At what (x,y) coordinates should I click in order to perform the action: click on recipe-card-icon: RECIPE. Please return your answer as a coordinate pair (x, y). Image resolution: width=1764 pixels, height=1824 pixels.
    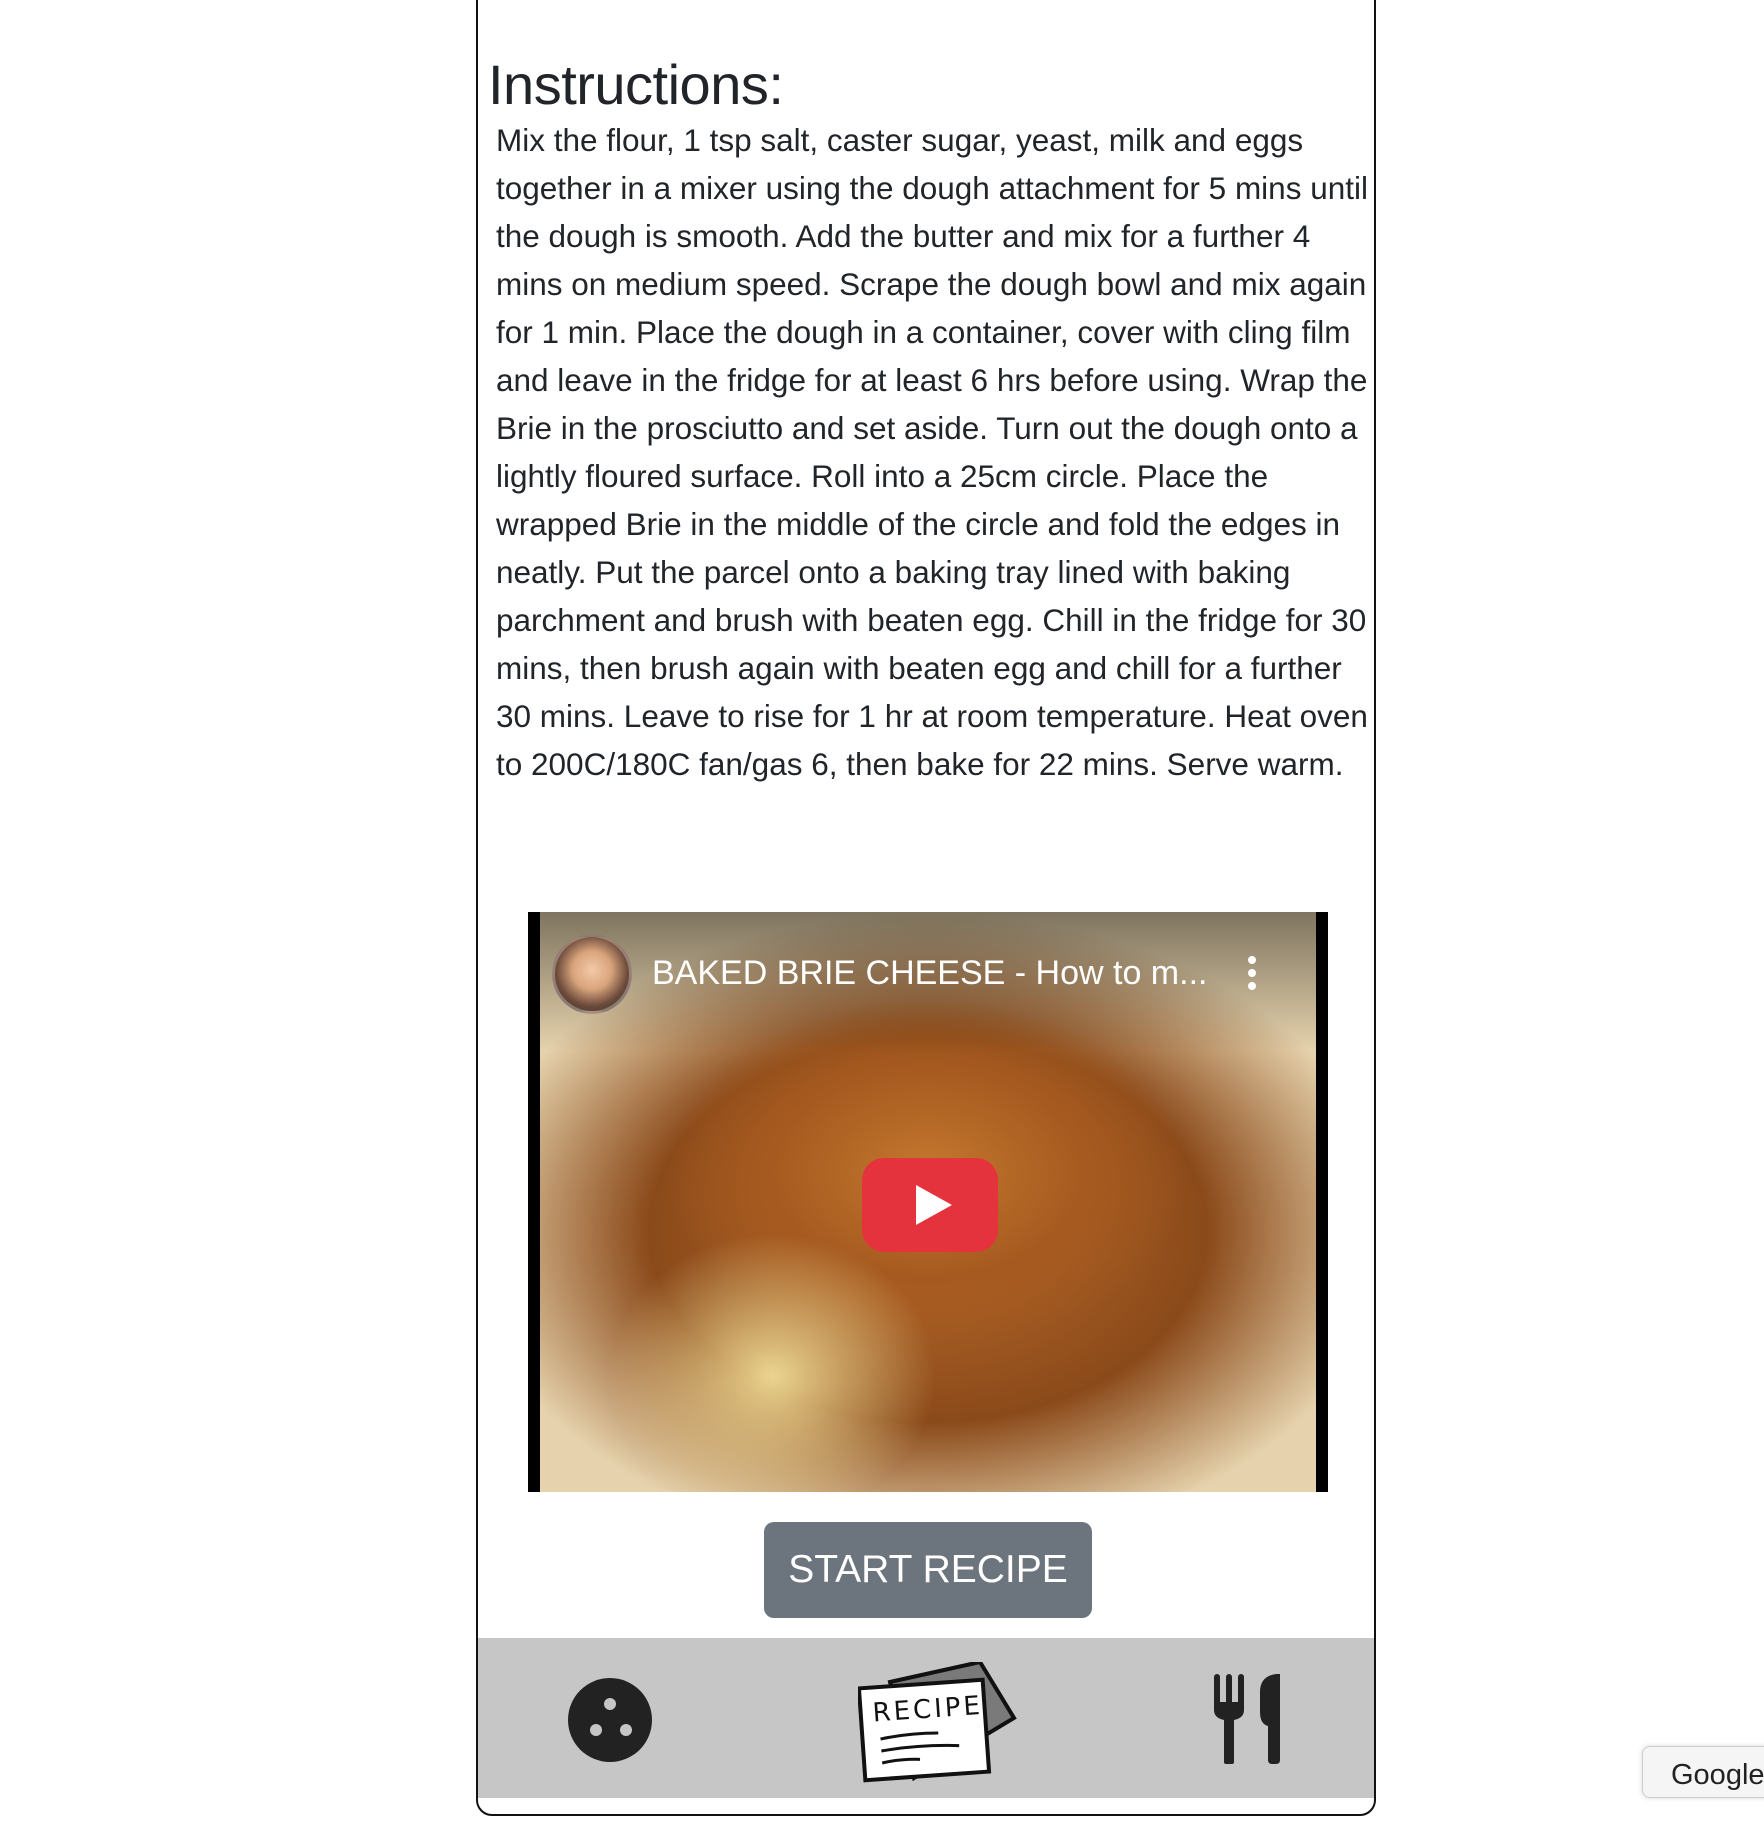
    Looking at the image, I should click on (937, 1725).